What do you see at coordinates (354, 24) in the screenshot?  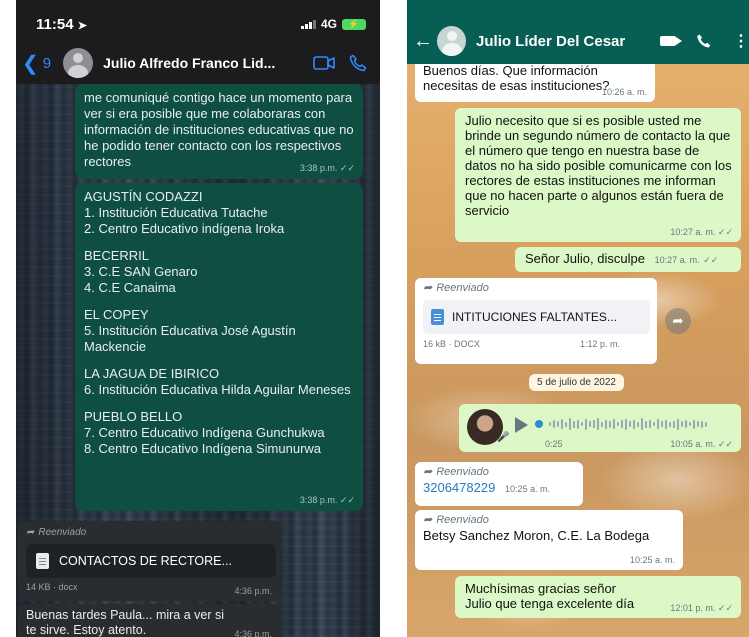 I see `battery-icon: ⚡` at bounding box center [354, 24].